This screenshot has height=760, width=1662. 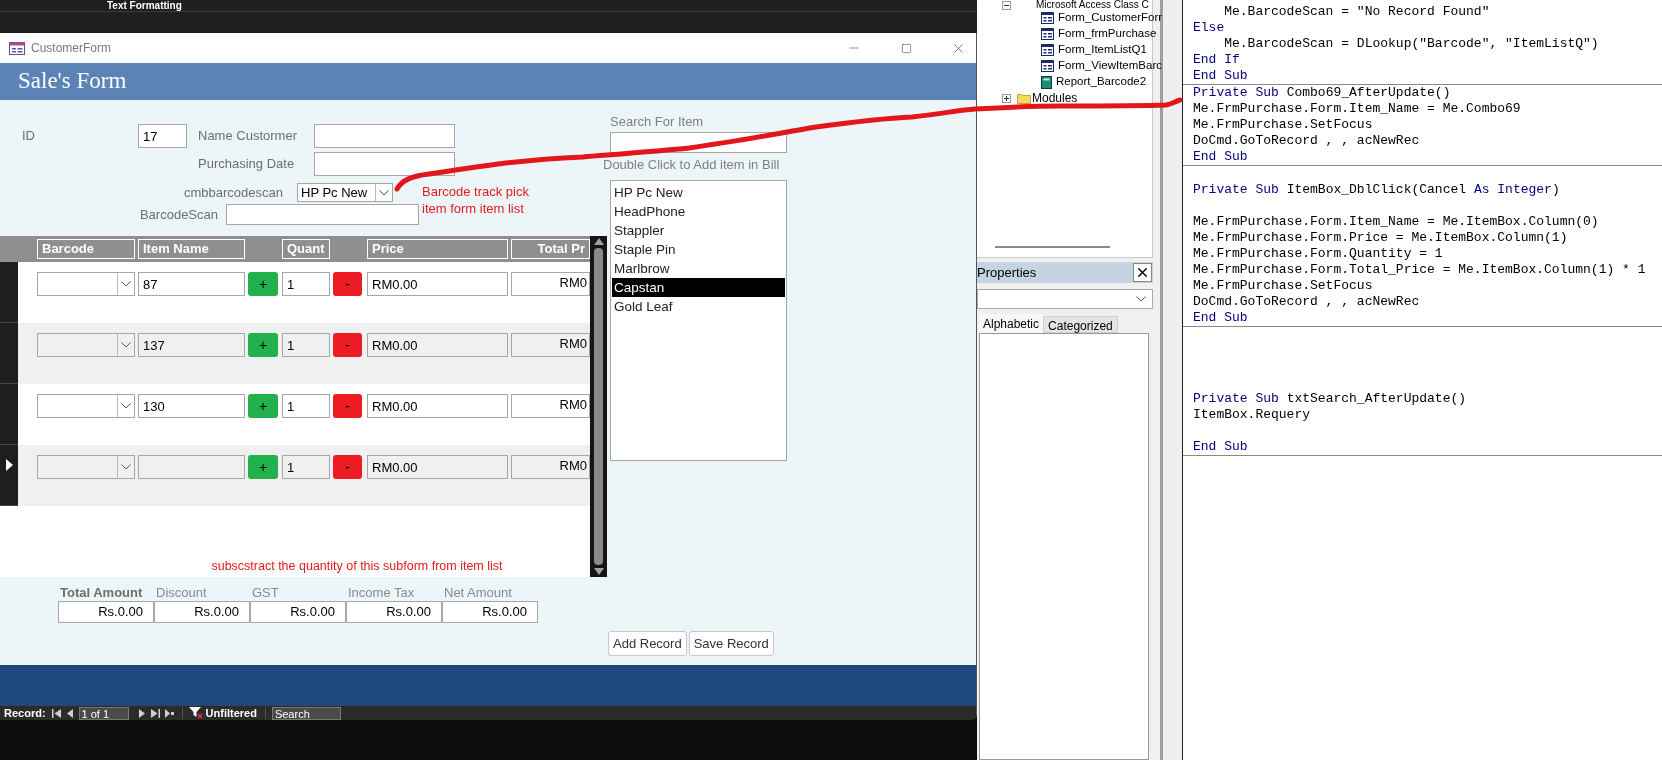 I want to click on previous-record-icon, so click(x=70, y=713).